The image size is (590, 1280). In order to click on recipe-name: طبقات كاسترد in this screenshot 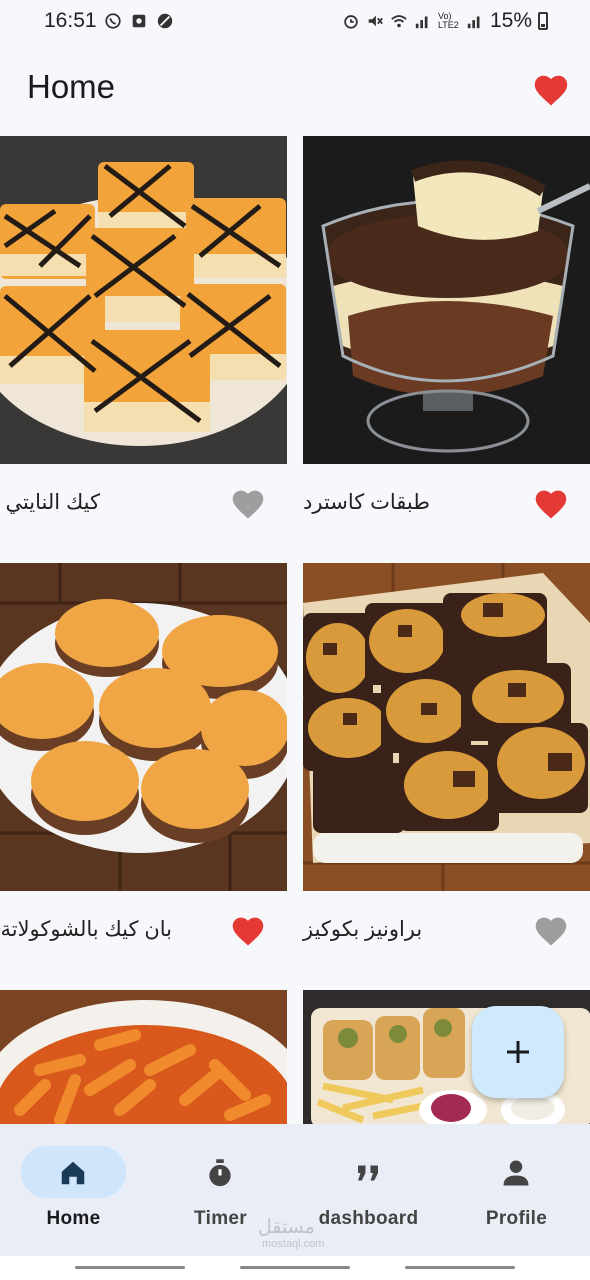, I will do `click(366, 502)`.